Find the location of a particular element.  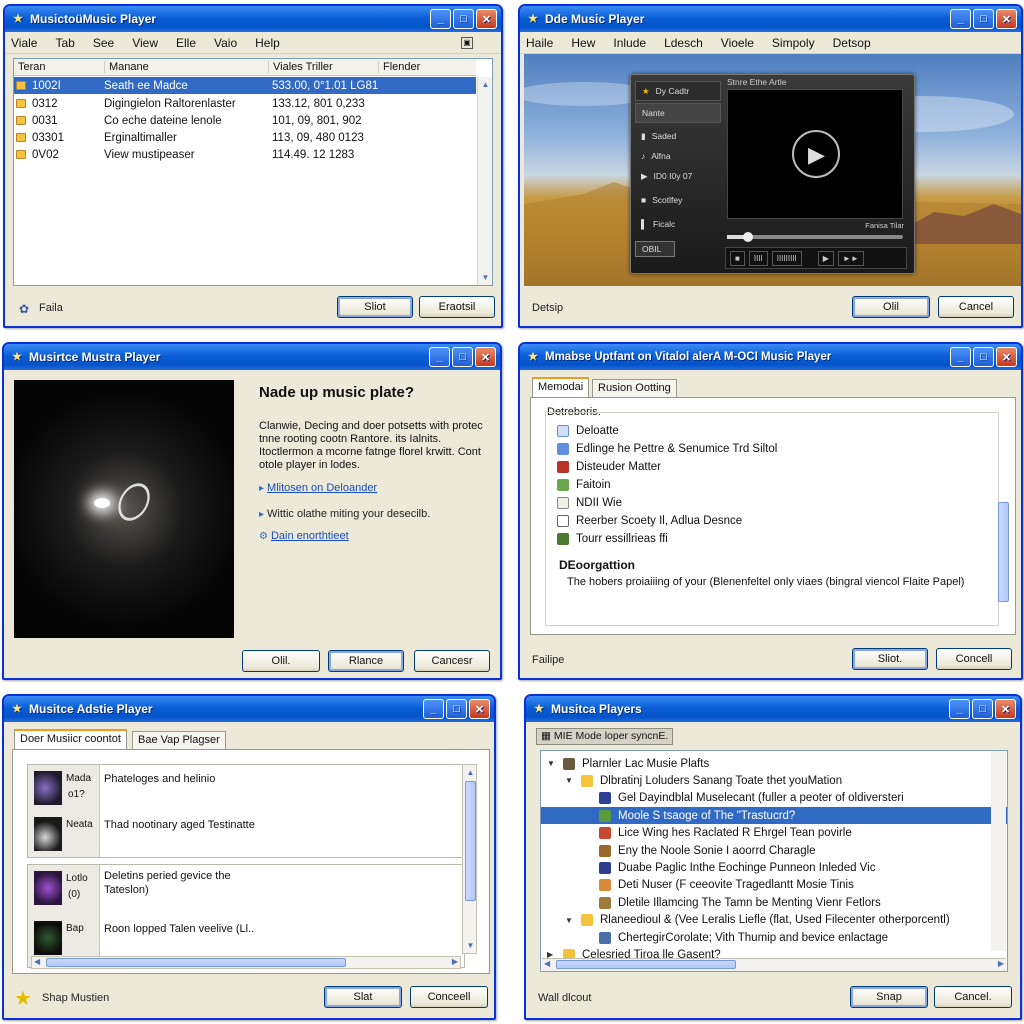

menu-item: Tab is located at coordinates (64, 43).